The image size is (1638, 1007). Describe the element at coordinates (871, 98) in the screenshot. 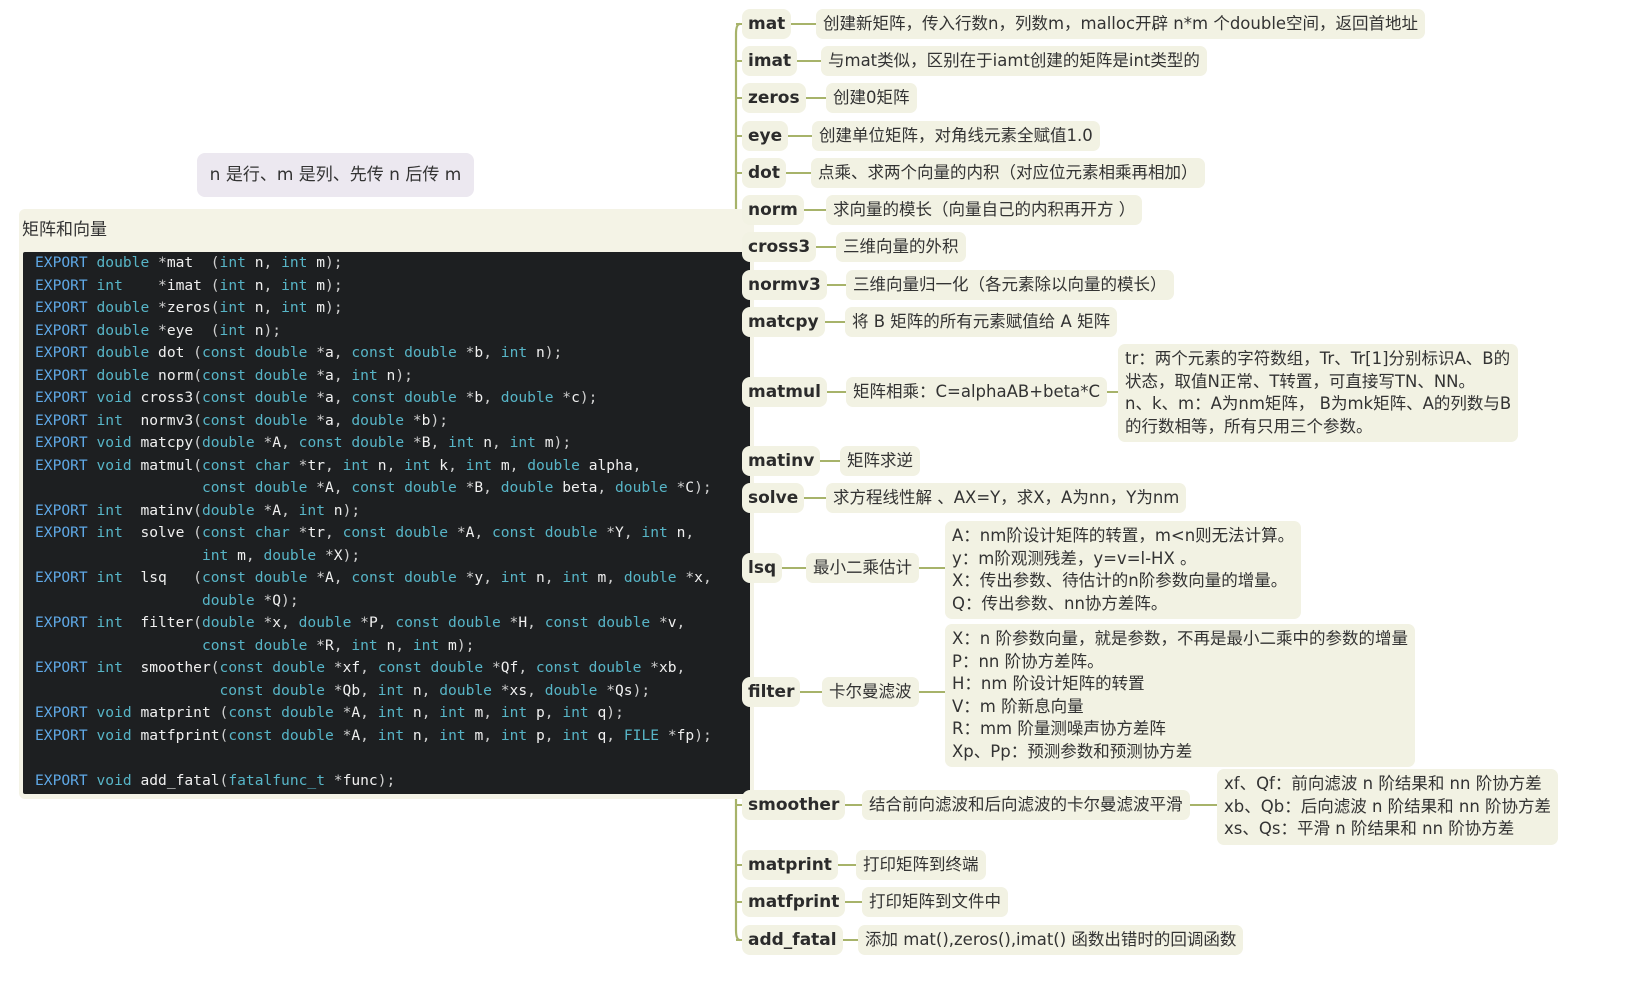

I see `branch-description: 创建0矩阵` at that location.